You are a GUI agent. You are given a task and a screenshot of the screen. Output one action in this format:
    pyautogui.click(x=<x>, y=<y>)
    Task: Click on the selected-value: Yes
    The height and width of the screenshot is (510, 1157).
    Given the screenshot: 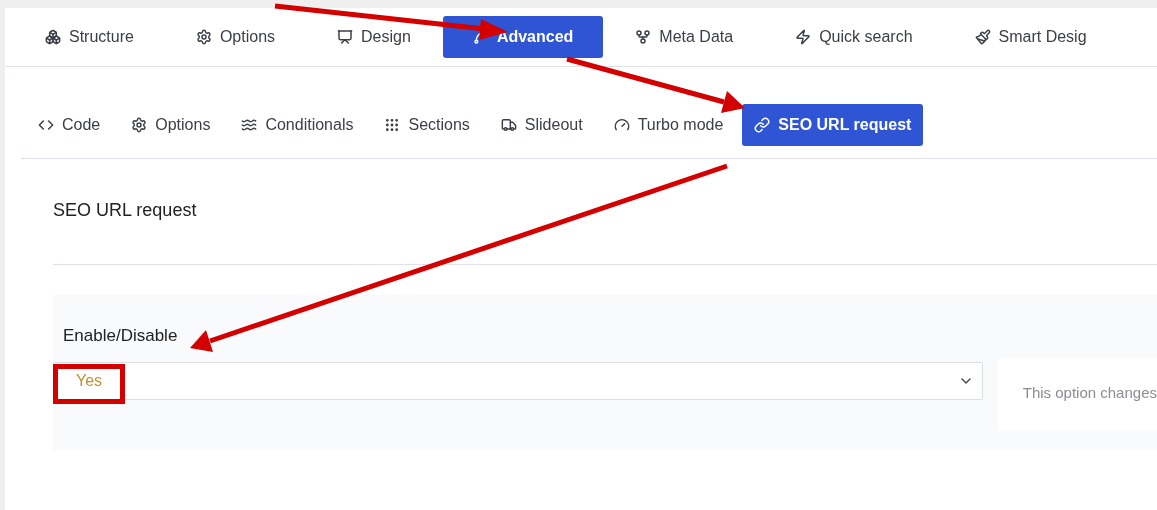 What is the action you would take?
    pyautogui.click(x=89, y=380)
    